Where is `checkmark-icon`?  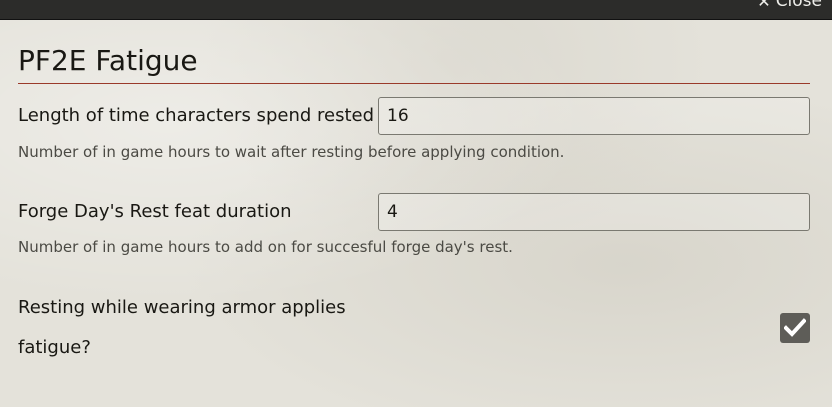
checkmark-icon is located at coordinates (795, 327).